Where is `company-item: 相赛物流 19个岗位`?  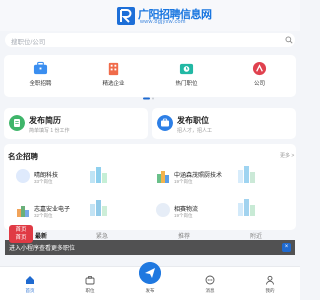 company-item: 相赛物流 19个岗位 is located at coordinates (226, 213).